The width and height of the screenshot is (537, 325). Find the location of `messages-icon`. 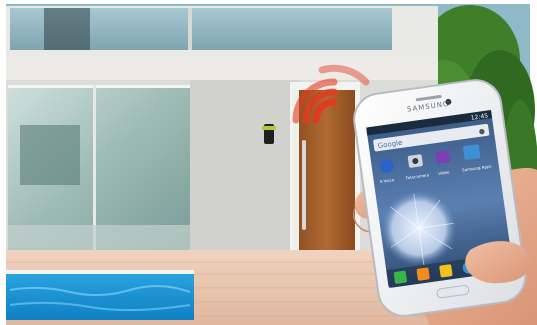

messages-icon is located at coordinates (446, 271).